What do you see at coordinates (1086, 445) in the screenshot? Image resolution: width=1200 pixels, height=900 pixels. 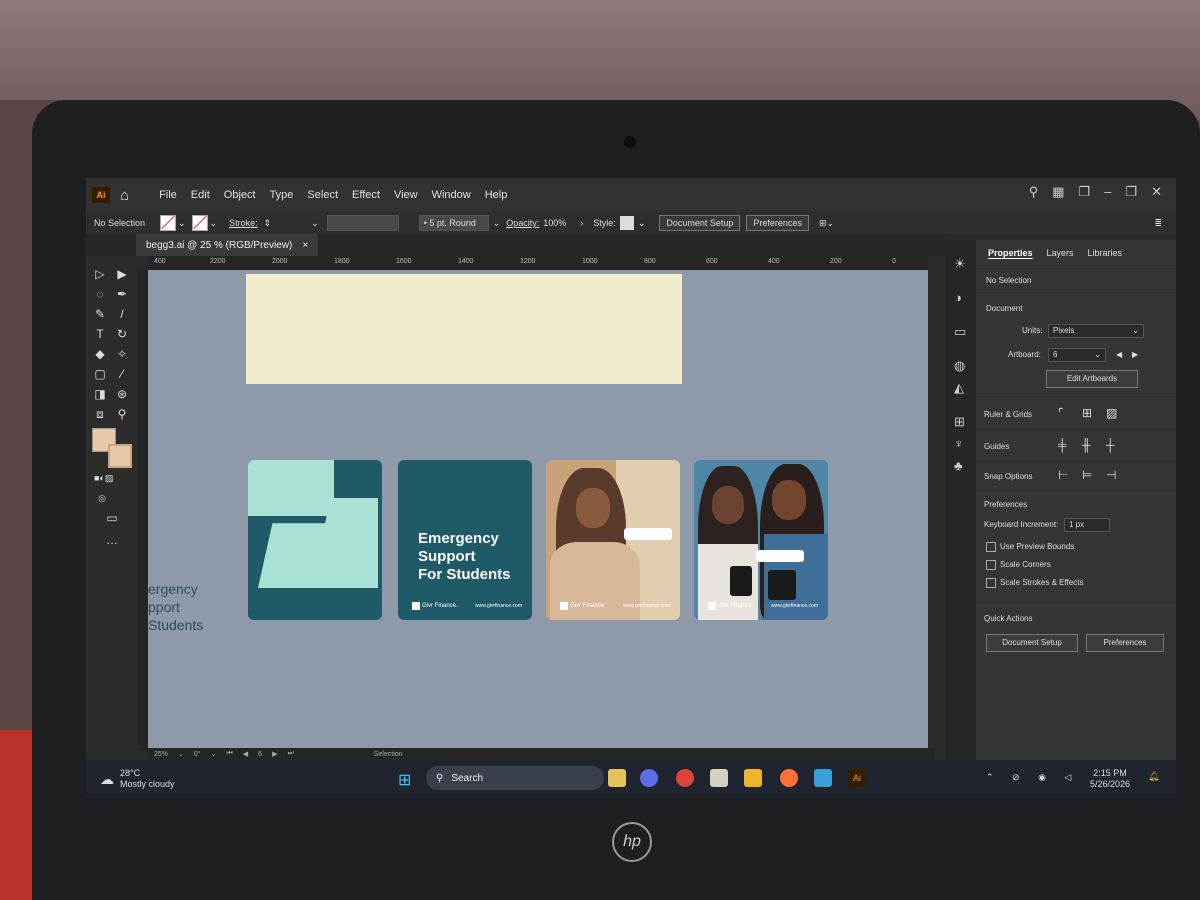 I see `lock-guides-icon: ╫` at bounding box center [1086, 445].